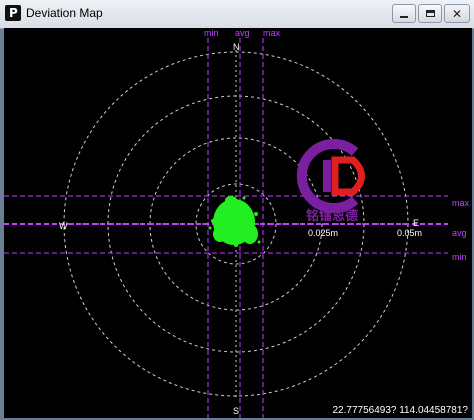  Describe the element at coordinates (461, 203) in the screenshot. I see `label-max-right: max` at that location.